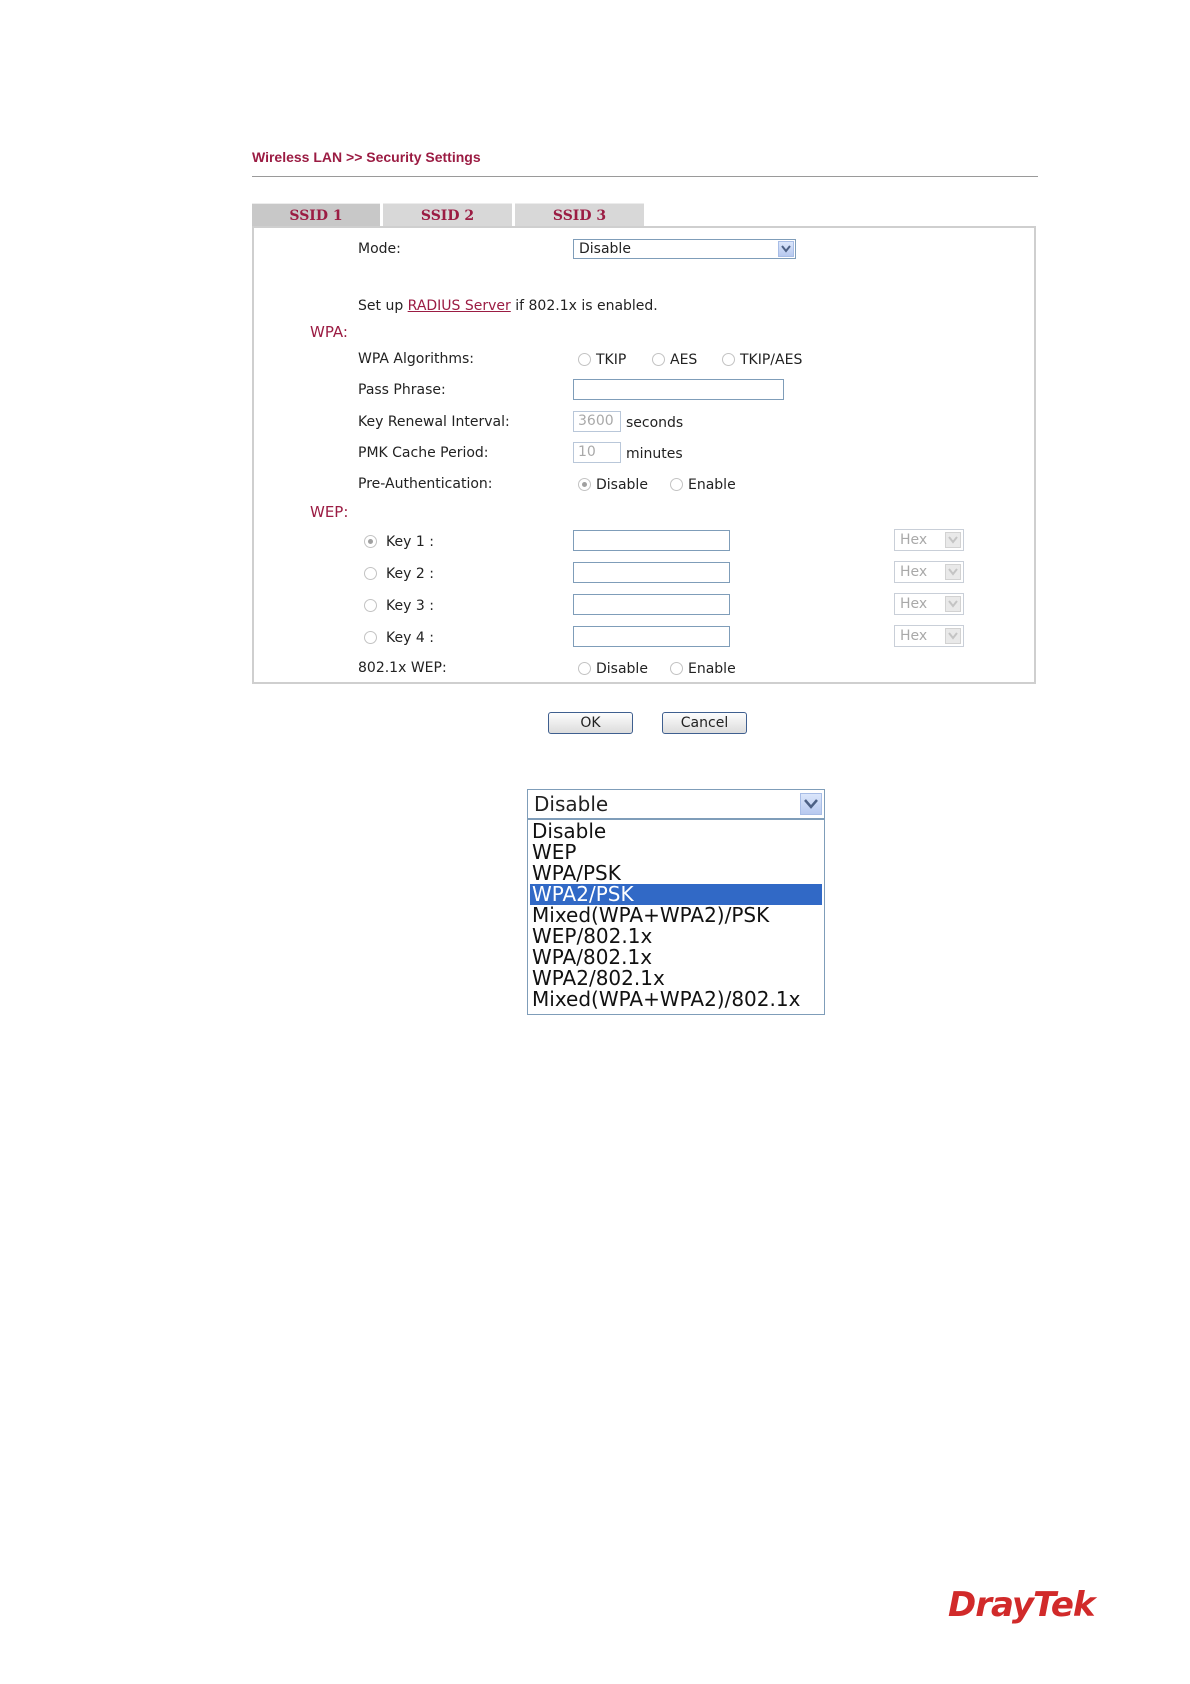 Image resolution: width=1190 pixels, height=1684 pixels. I want to click on wpa-algorithms-label: WPA Algorithms:, so click(416, 359).